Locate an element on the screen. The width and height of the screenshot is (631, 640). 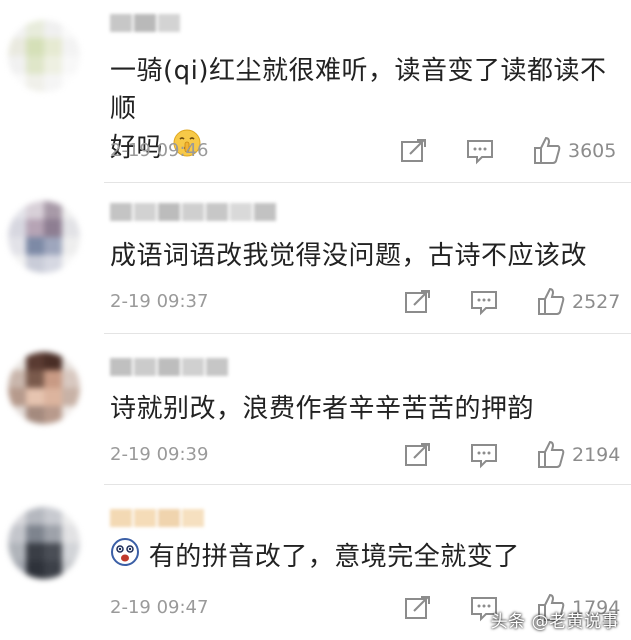
like-count: 3605 is located at coordinates (592, 151).